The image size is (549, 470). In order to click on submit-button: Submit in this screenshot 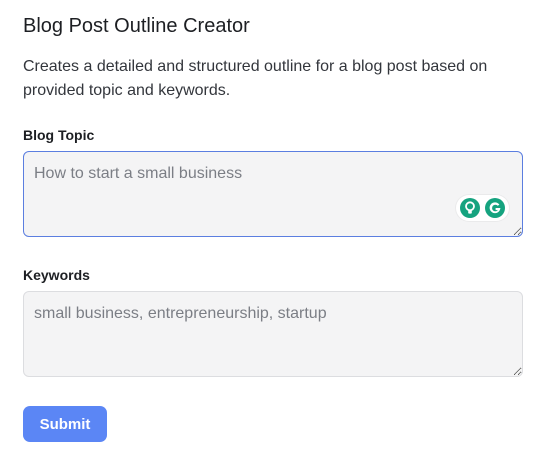, I will do `click(65, 424)`.